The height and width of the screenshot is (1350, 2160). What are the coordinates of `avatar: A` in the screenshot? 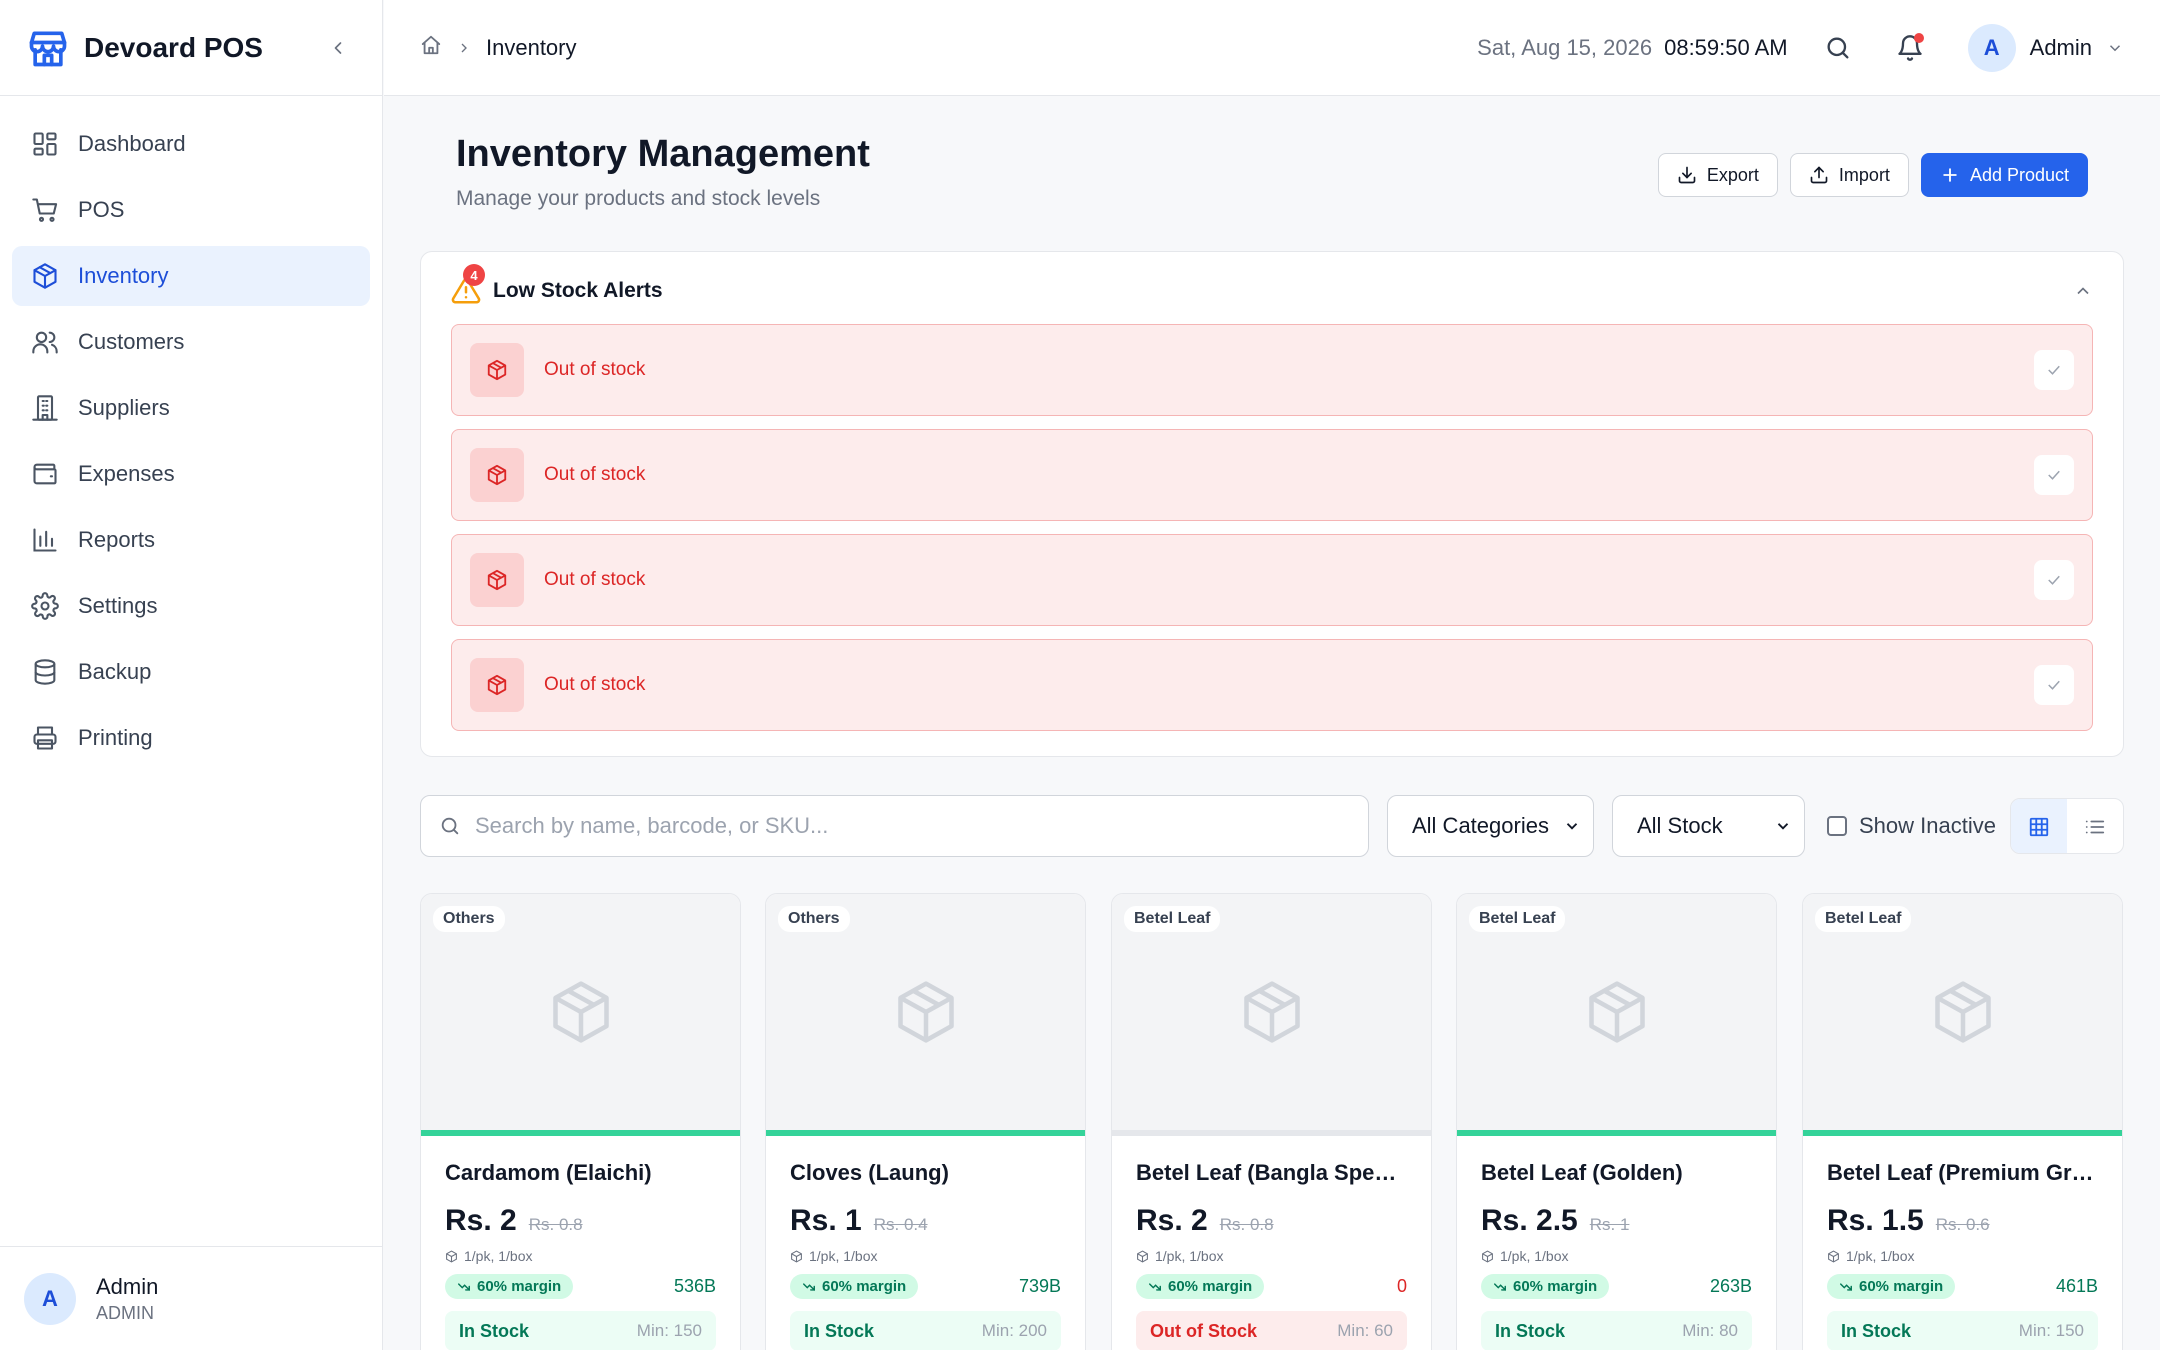 It's located at (1991, 47).